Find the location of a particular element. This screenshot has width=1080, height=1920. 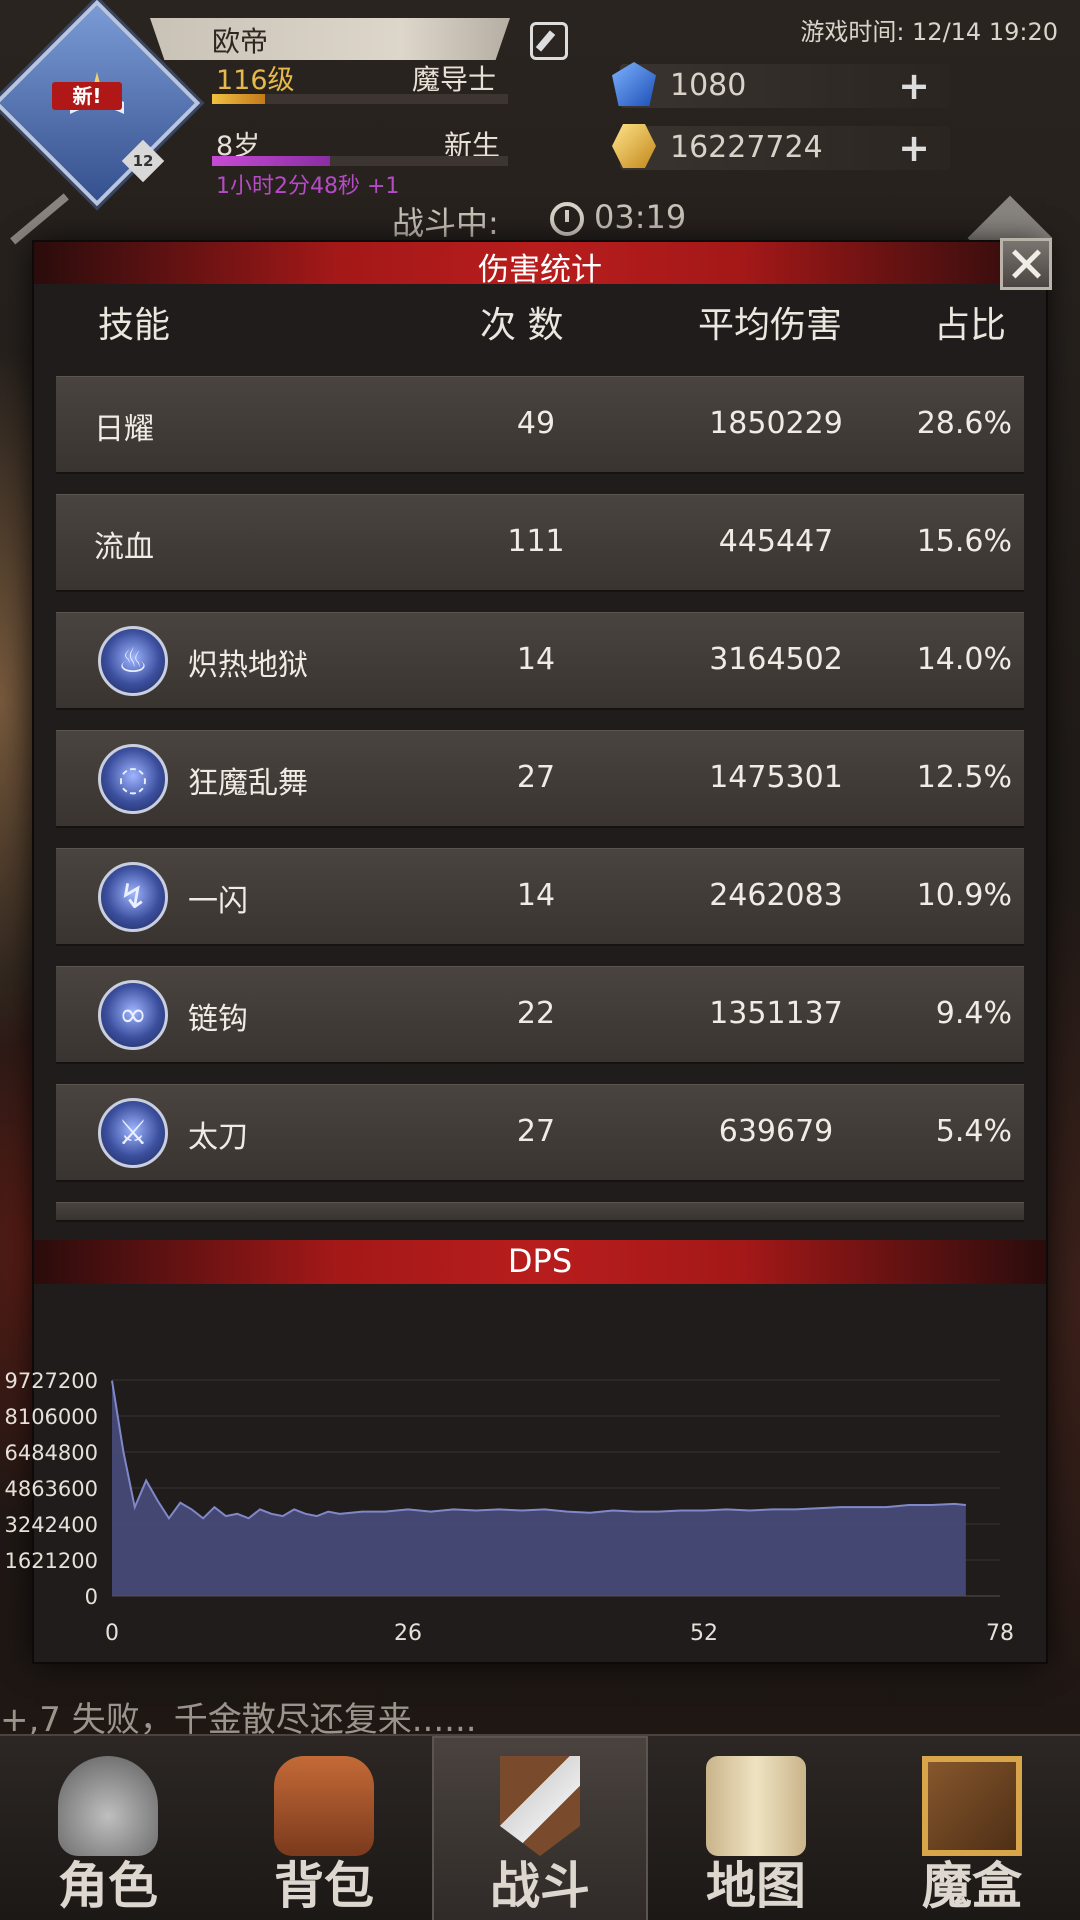

sword-skill-icon: ⚔ is located at coordinates (133, 1133).